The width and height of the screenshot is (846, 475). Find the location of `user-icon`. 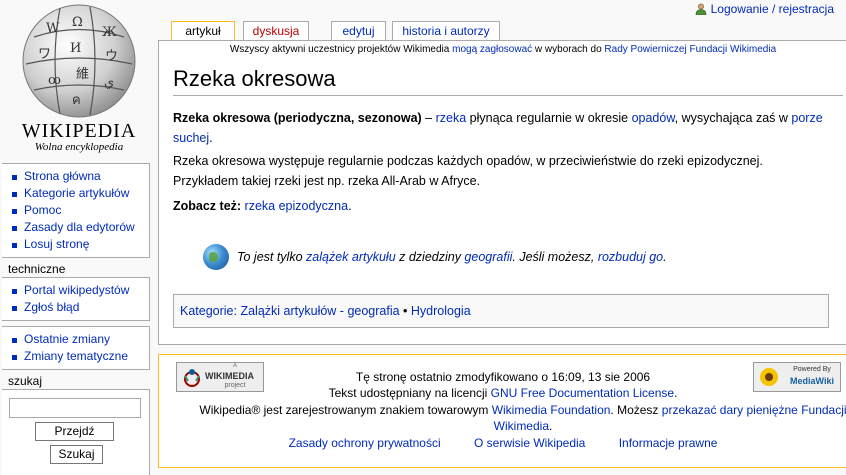

user-icon is located at coordinates (701, 9).